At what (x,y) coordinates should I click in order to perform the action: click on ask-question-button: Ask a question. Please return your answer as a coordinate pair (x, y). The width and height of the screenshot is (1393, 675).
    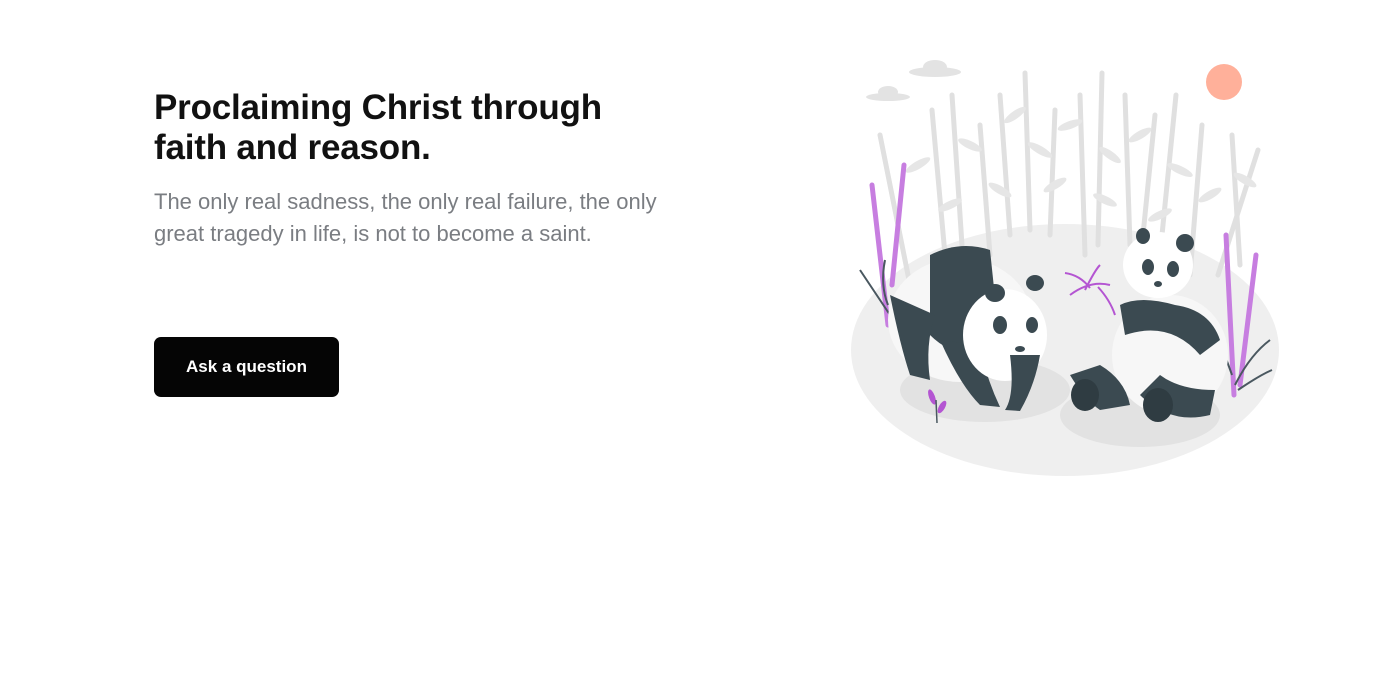
    Looking at the image, I should click on (246, 367).